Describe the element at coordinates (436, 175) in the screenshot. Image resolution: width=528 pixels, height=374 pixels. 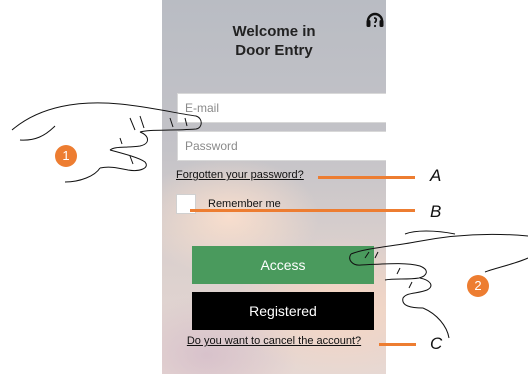
I see `callout-letter-a: A` at that location.